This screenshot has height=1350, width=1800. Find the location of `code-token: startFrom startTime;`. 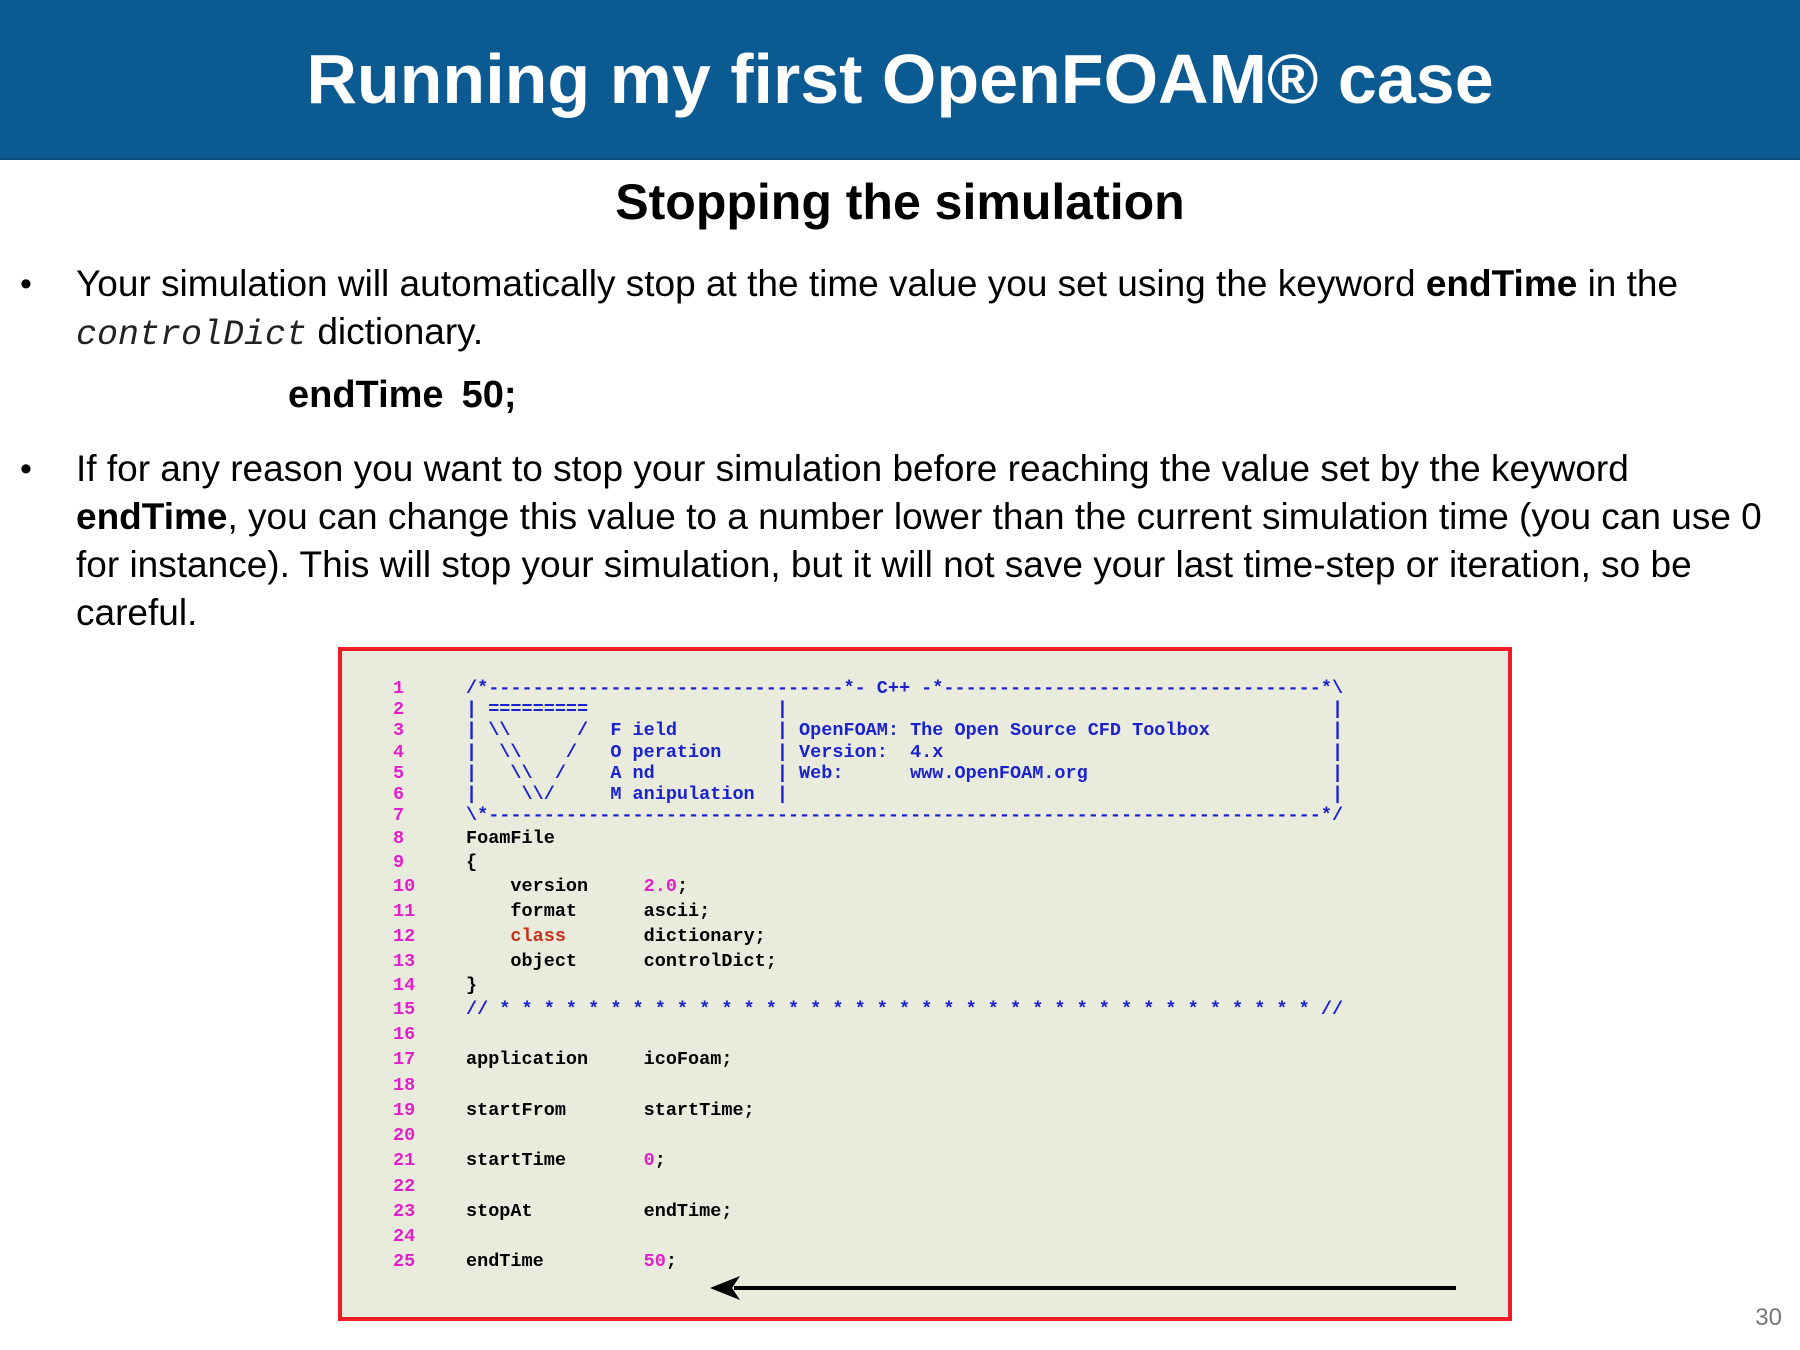

code-token: startFrom startTime; is located at coordinates (610, 1110).